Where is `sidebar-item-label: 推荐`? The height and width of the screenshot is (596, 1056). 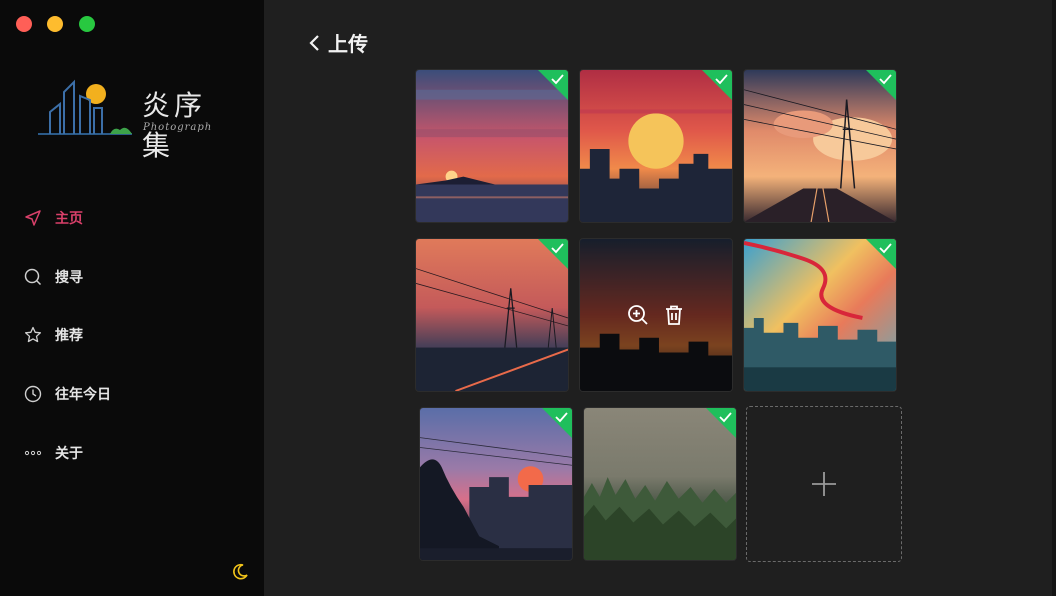 sidebar-item-label: 推荐 is located at coordinates (69, 336).